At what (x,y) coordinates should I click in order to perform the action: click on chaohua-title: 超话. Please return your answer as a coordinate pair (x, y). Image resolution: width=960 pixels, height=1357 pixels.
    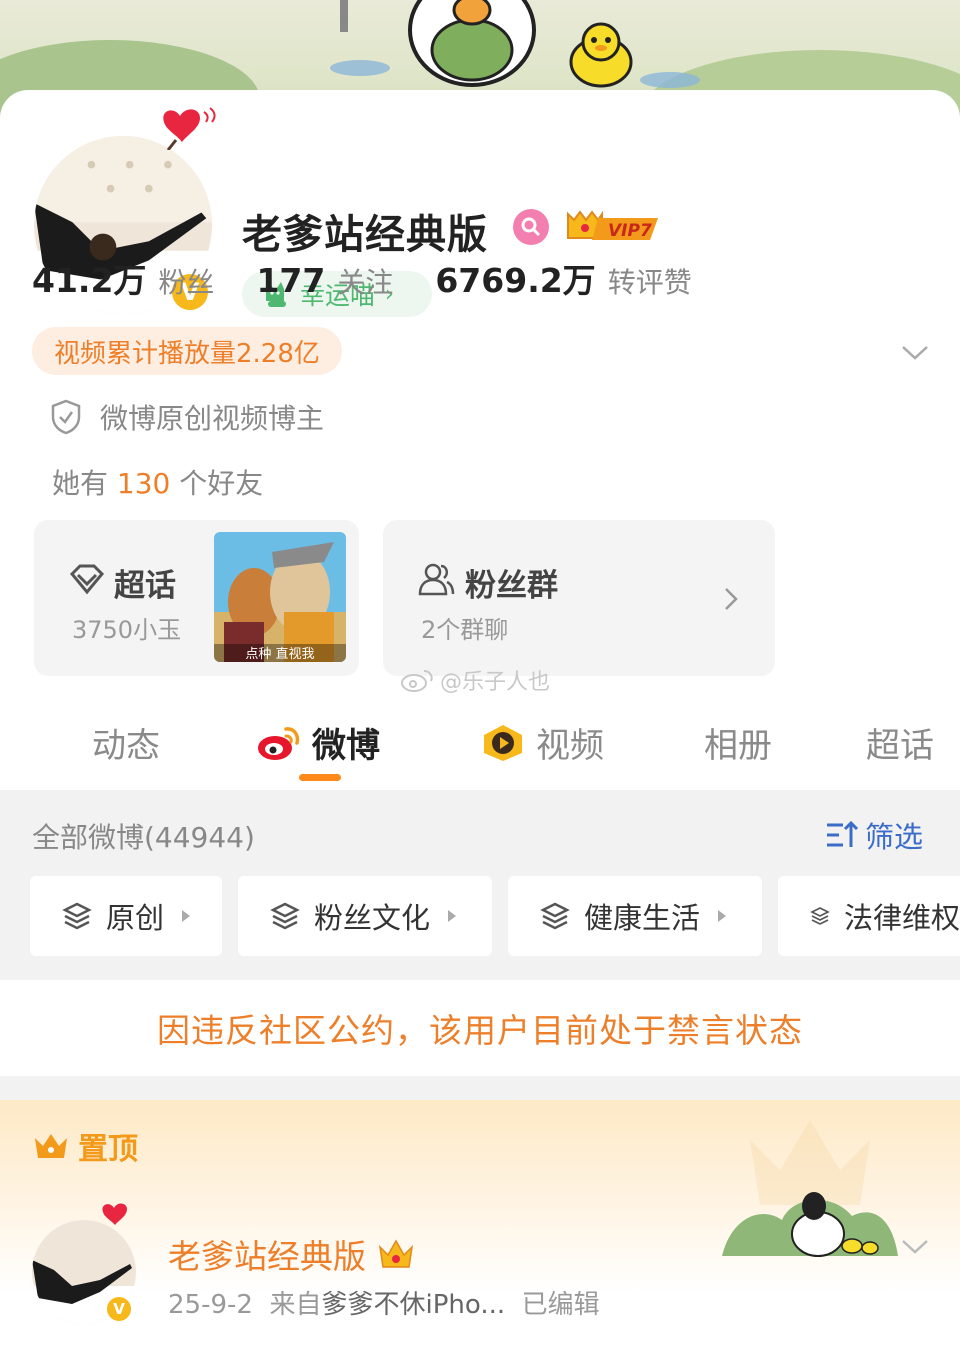
    Looking at the image, I should click on (145, 586).